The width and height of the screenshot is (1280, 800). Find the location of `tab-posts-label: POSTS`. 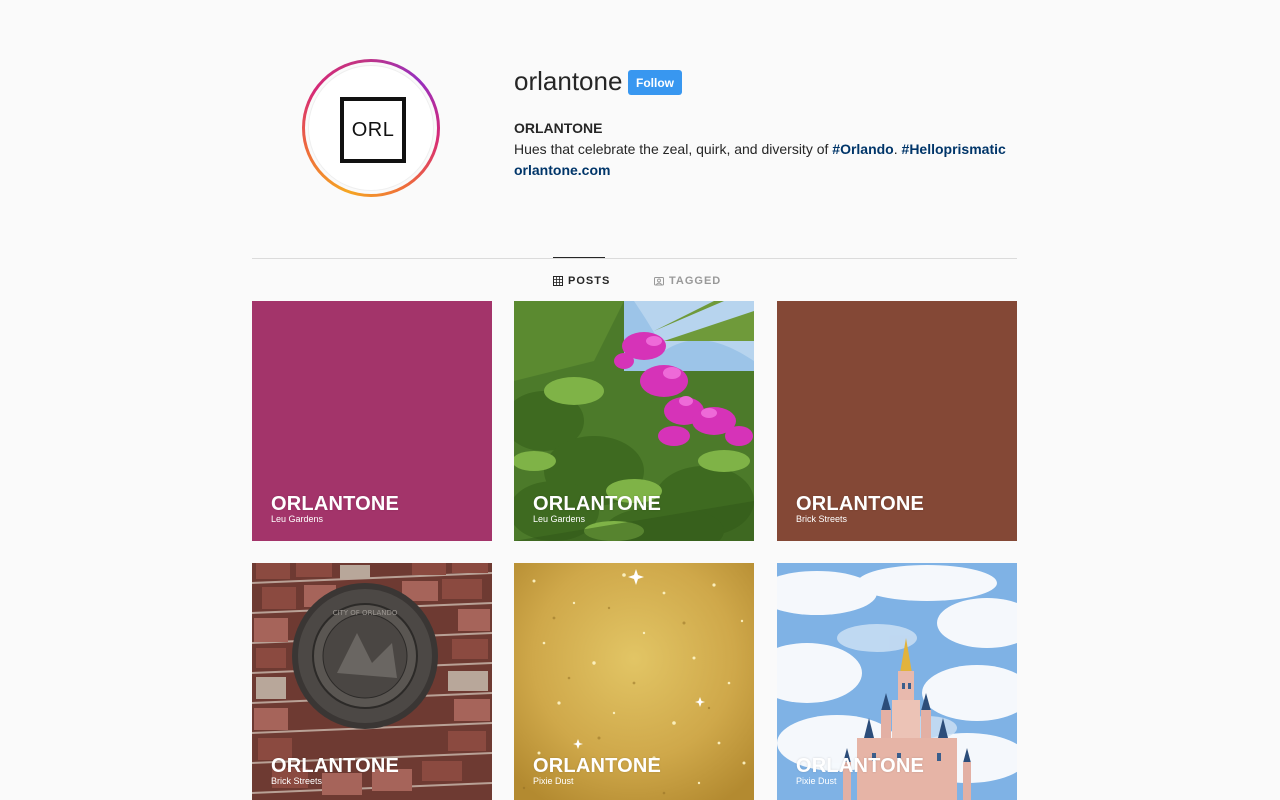

tab-posts-label: POSTS is located at coordinates (589, 281).